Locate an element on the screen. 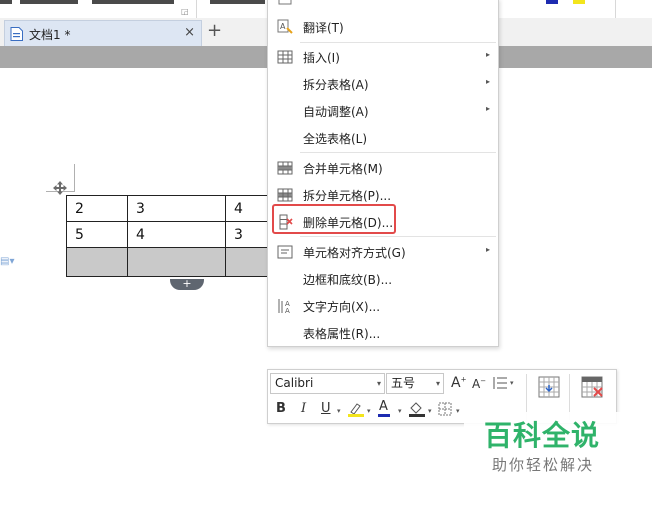 The image size is (652, 506). translate-icon: A is located at coordinates (285, 26).